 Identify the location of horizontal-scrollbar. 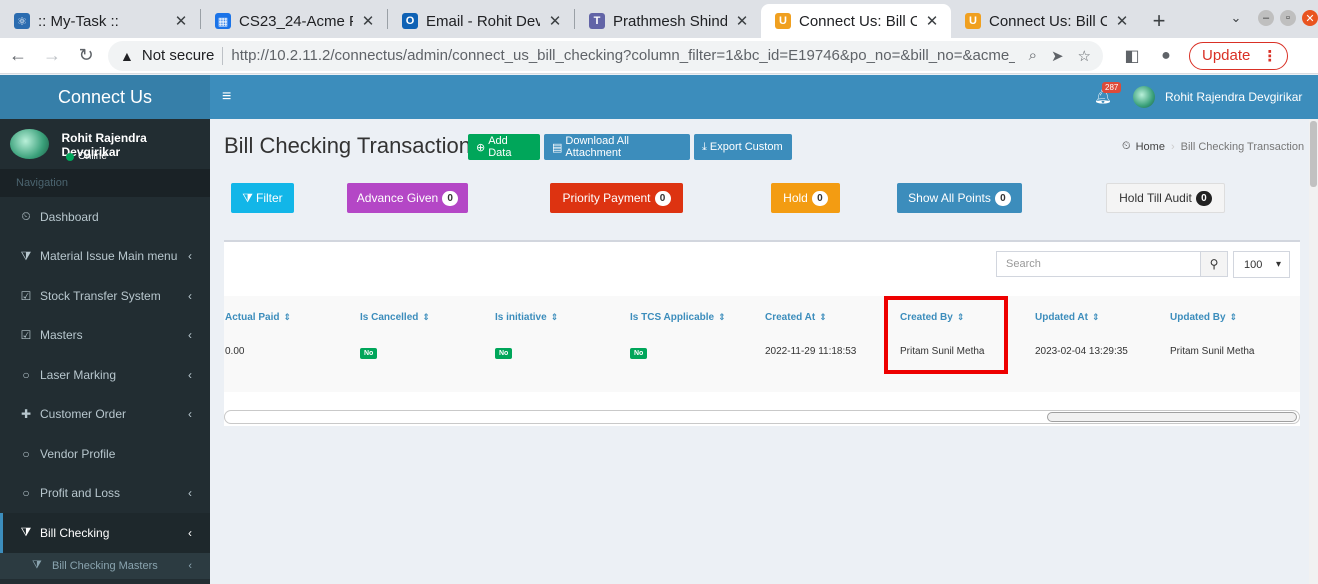
(762, 417).